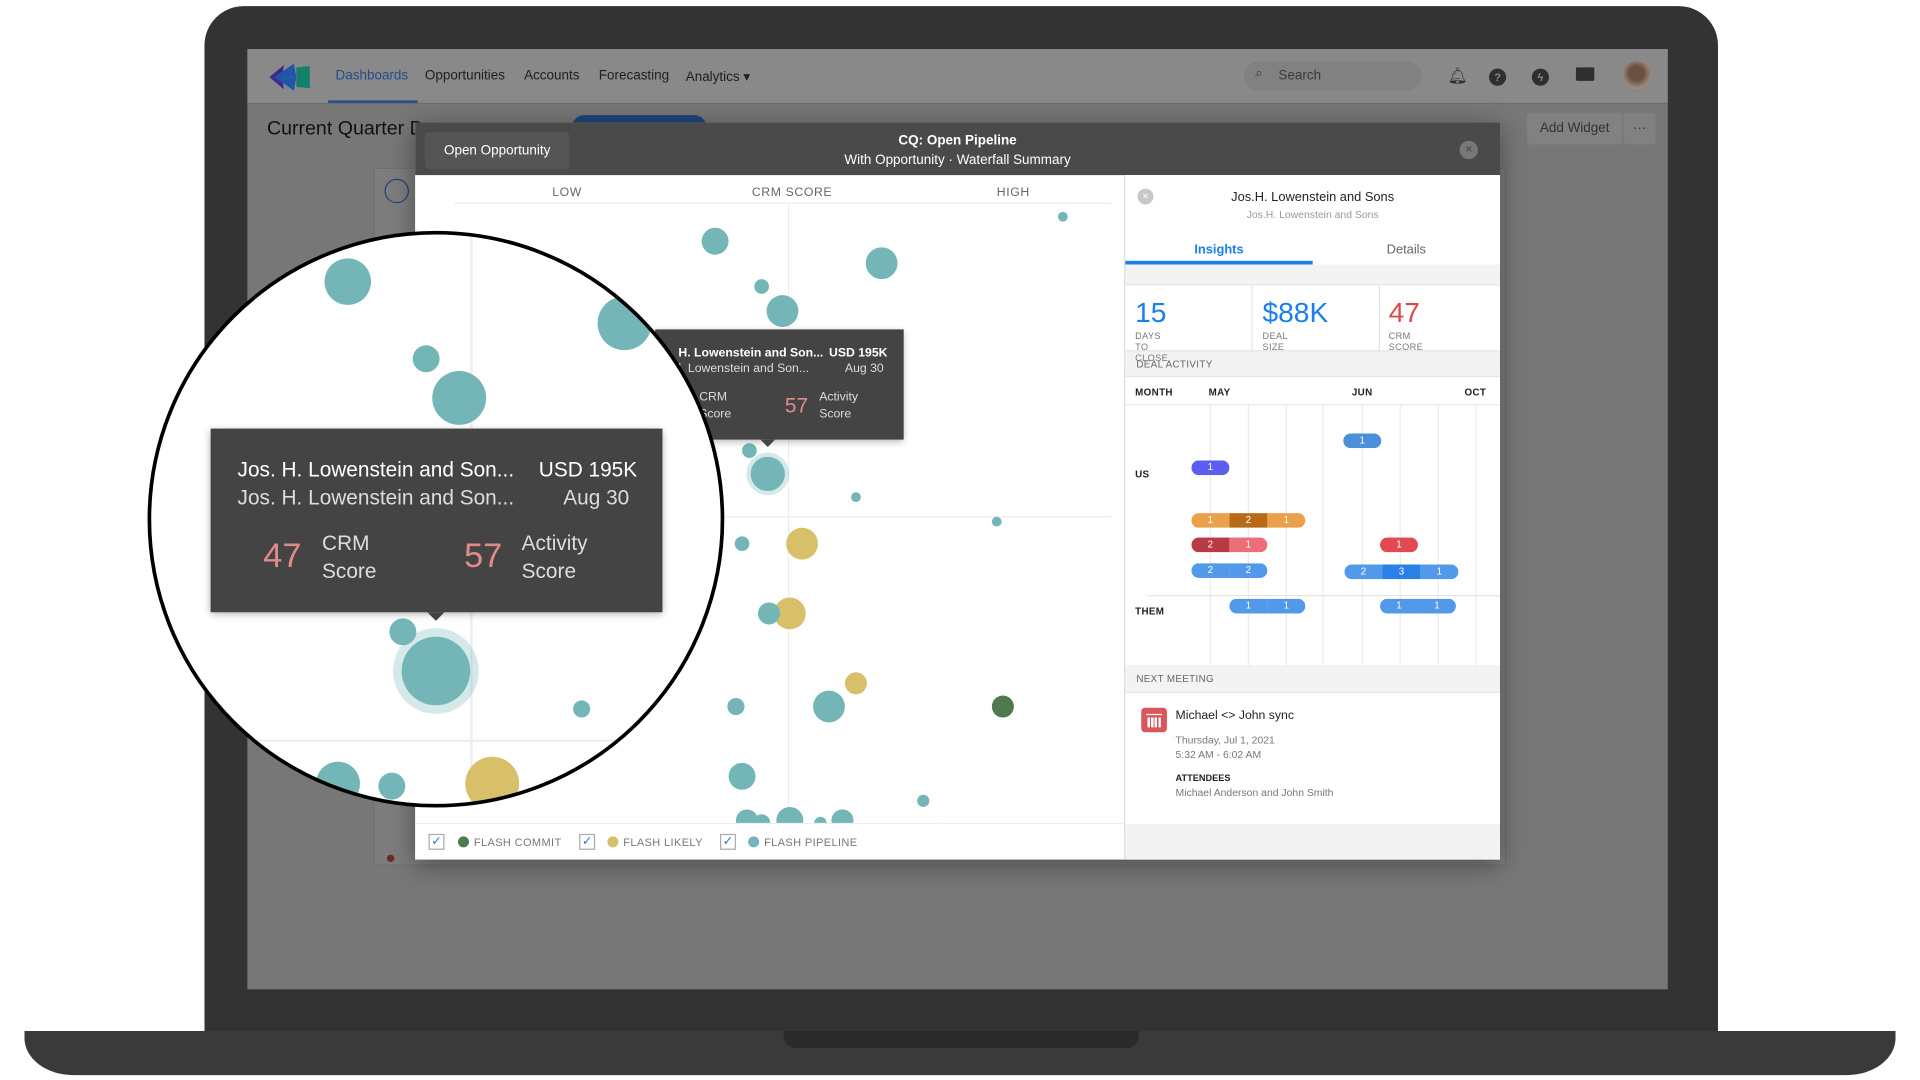 This screenshot has height=1080, width=1920. Describe the element at coordinates (282, 555) in the screenshot. I see `tooltip-crm-score: 47` at that location.